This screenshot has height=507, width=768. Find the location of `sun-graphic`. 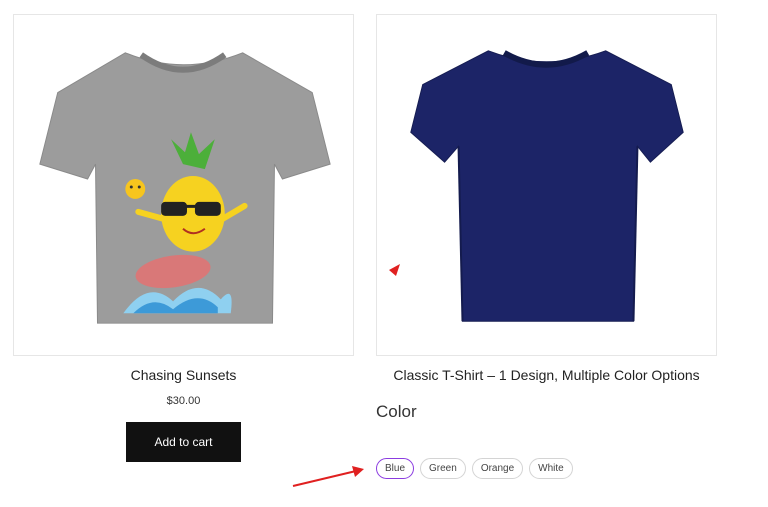

sun-graphic is located at coordinates (135, 189).